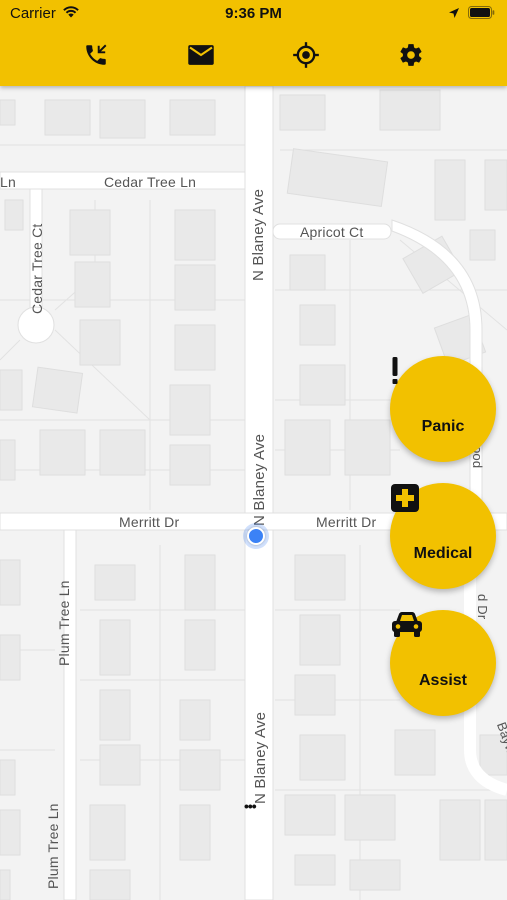 The width and height of the screenshot is (507, 900). What do you see at coordinates (253, 57) in the screenshot?
I see `toolbar` at bounding box center [253, 57].